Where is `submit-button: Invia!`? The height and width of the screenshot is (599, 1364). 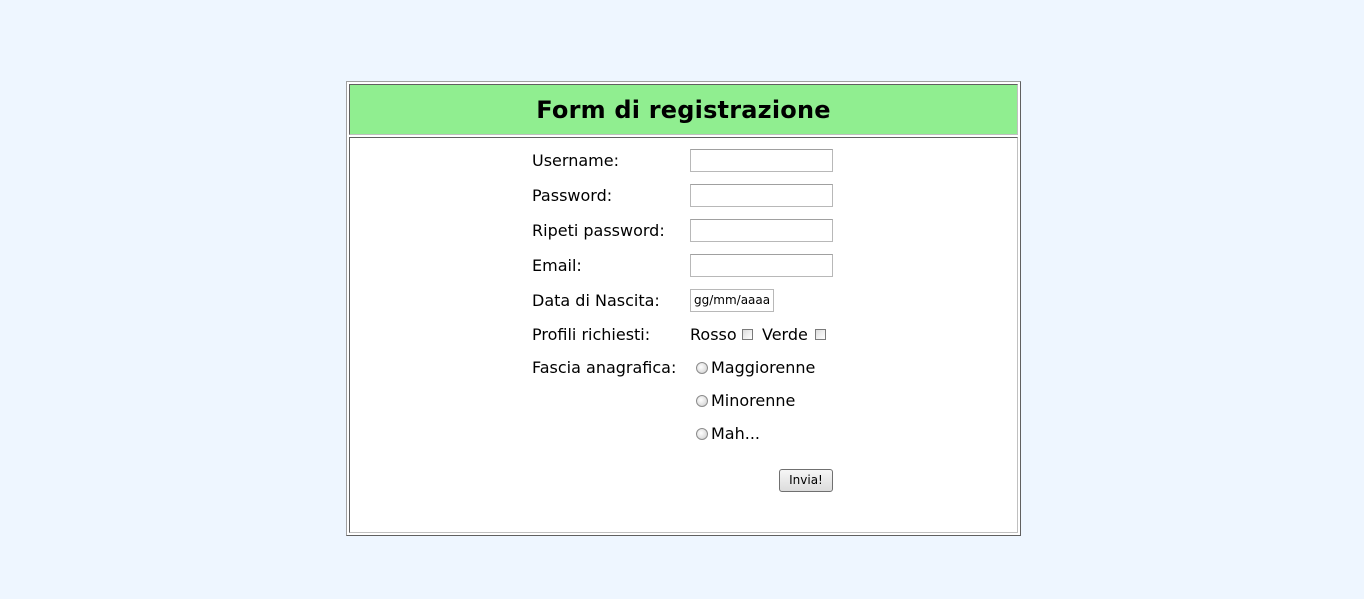 submit-button: Invia! is located at coordinates (806, 480).